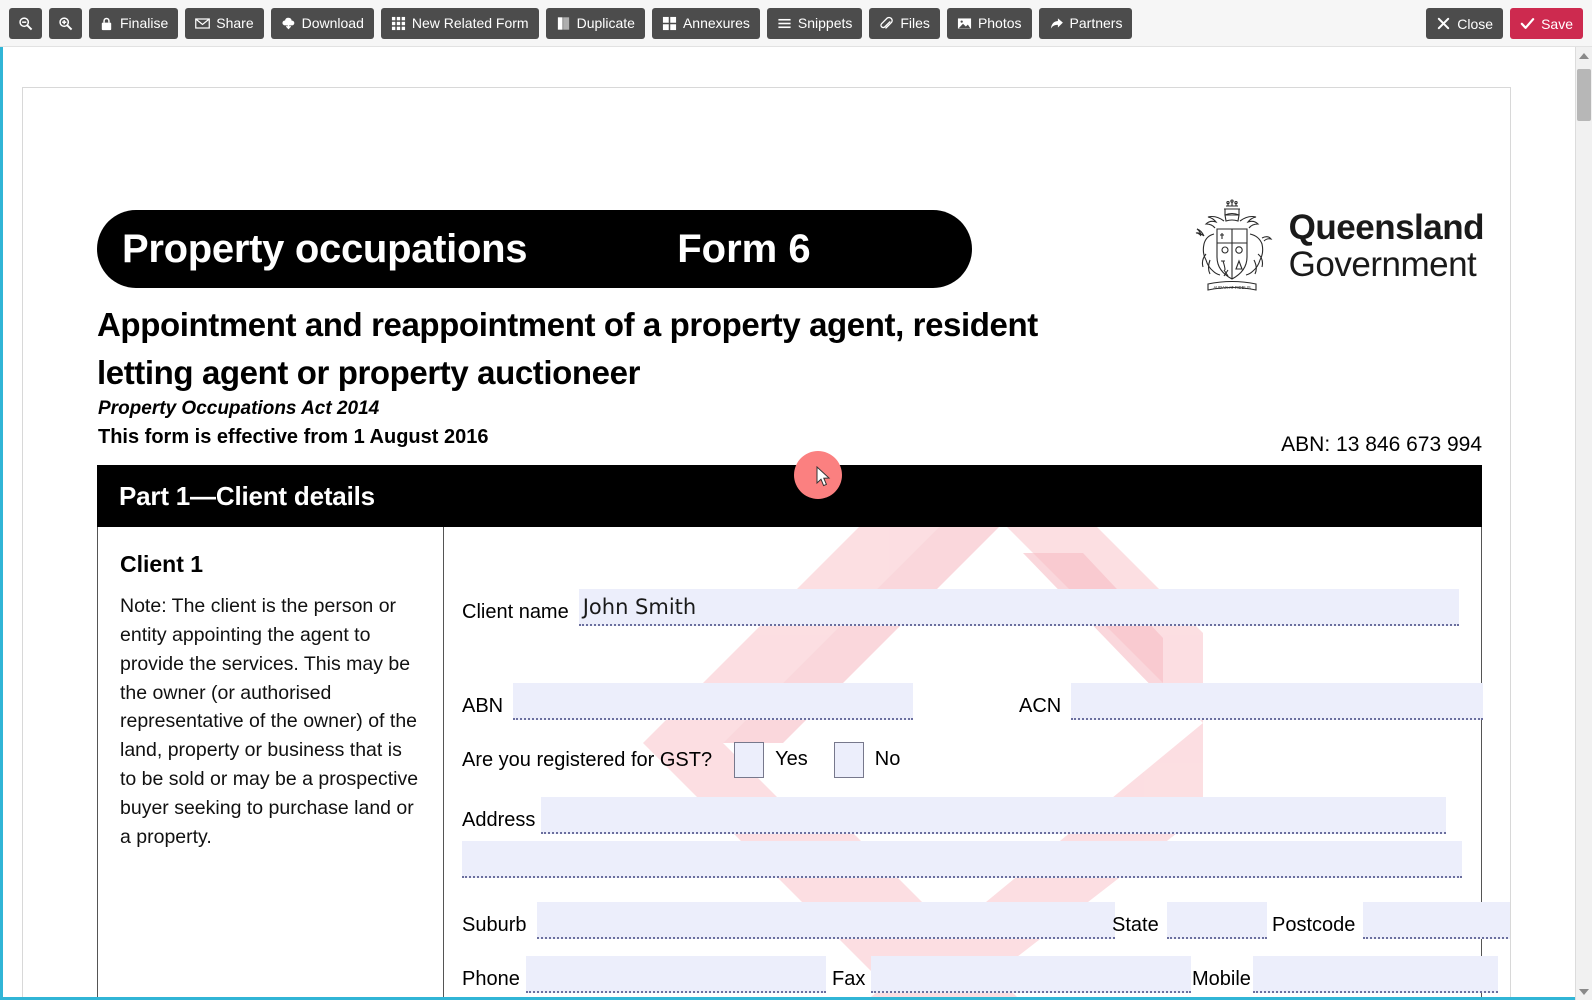  What do you see at coordinates (716, 23) in the screenshot?
I see `annexures-label: Annexures` at bounding box center [716, 23].